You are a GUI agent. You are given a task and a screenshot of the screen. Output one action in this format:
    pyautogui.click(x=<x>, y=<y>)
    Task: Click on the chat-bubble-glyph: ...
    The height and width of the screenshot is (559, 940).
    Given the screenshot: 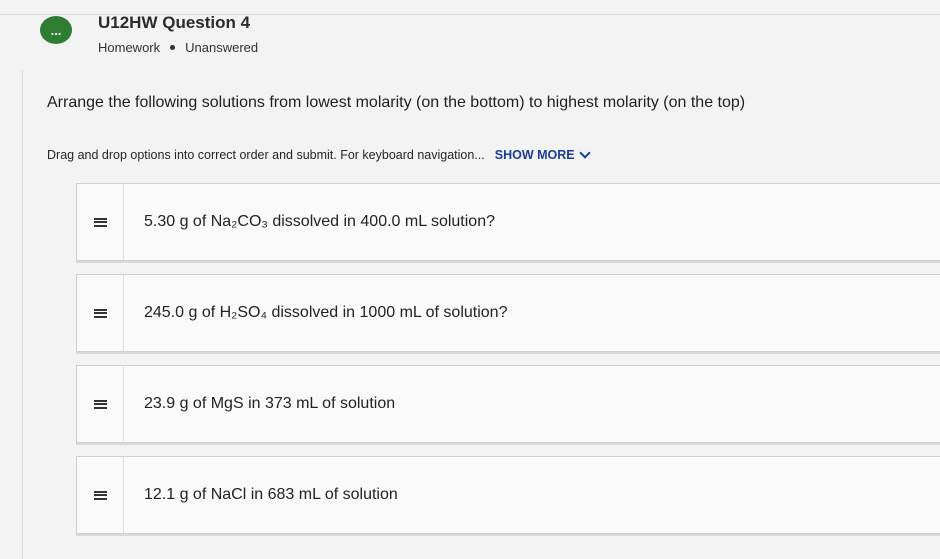 What is the action you would take?
    pyautogui.click(x=56, y=30)
    